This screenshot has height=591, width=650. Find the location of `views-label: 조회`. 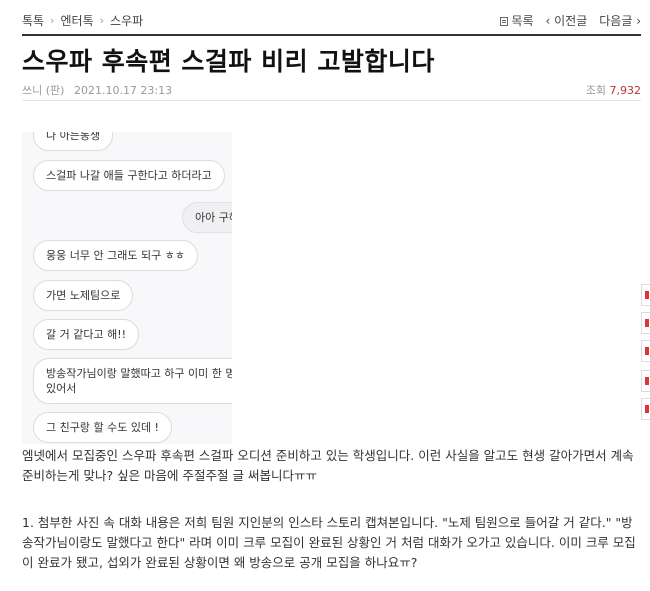

views-label: 조회 is located at coordinates (595, 90).